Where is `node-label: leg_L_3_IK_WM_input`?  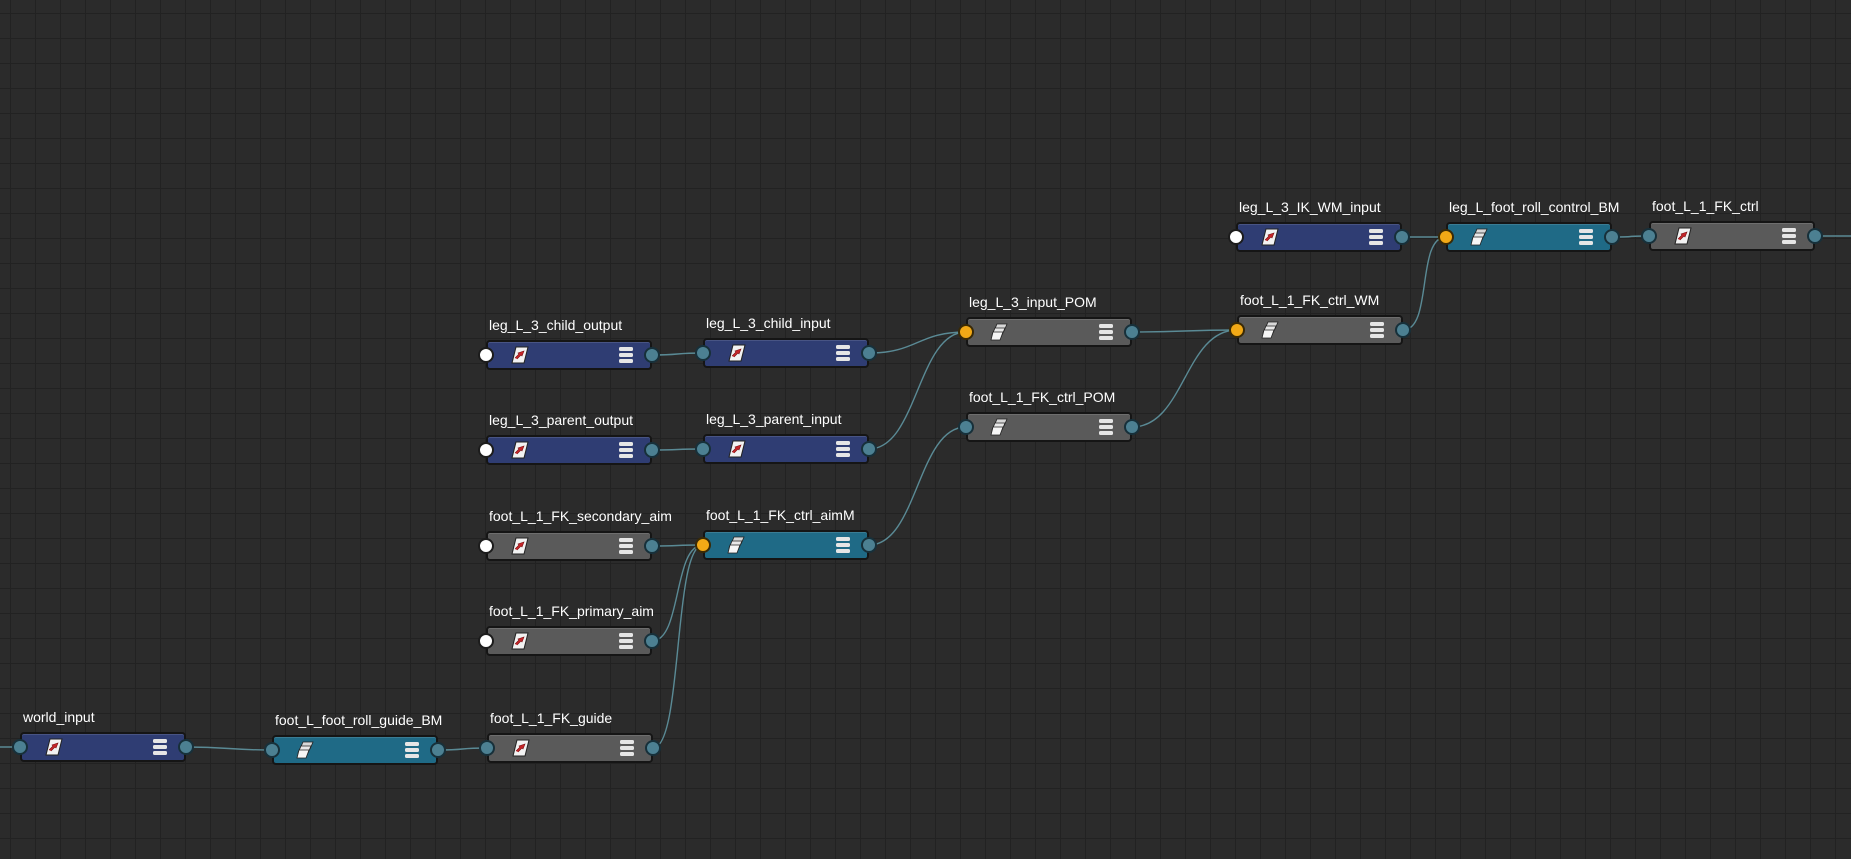 node-label: leg_L_3_IK_WM_input is located at coordinates (1310, 207).